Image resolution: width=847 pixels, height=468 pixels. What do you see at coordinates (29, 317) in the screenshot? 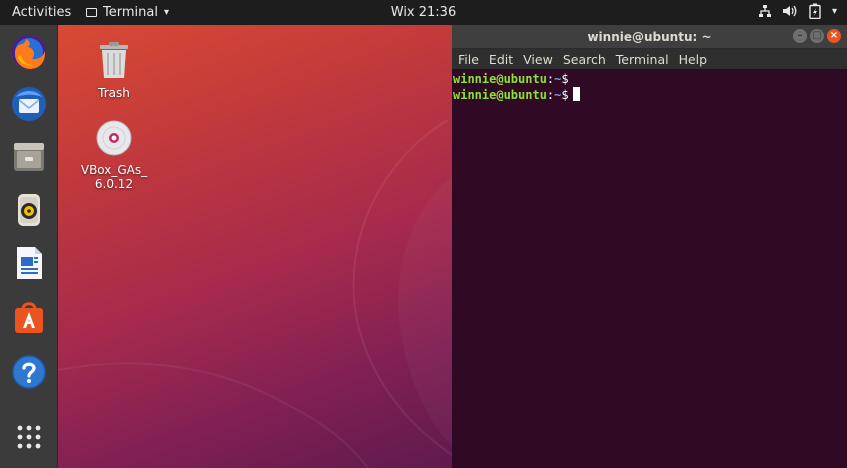
I see `software-center-icon` at bounding box center [29, 317].